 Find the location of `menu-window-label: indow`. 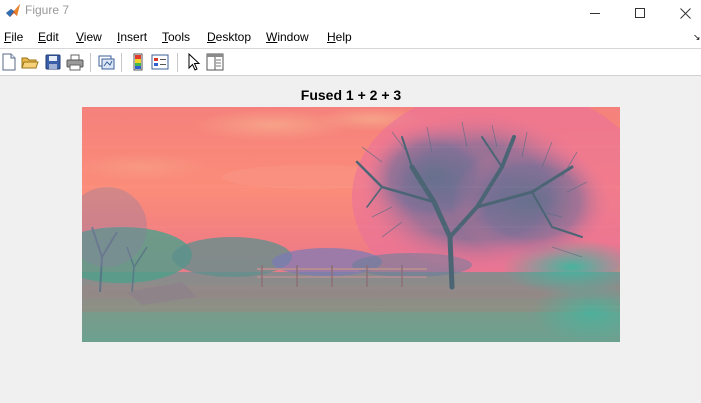

menu-window-label: indow is located at coordinates (293, 37).